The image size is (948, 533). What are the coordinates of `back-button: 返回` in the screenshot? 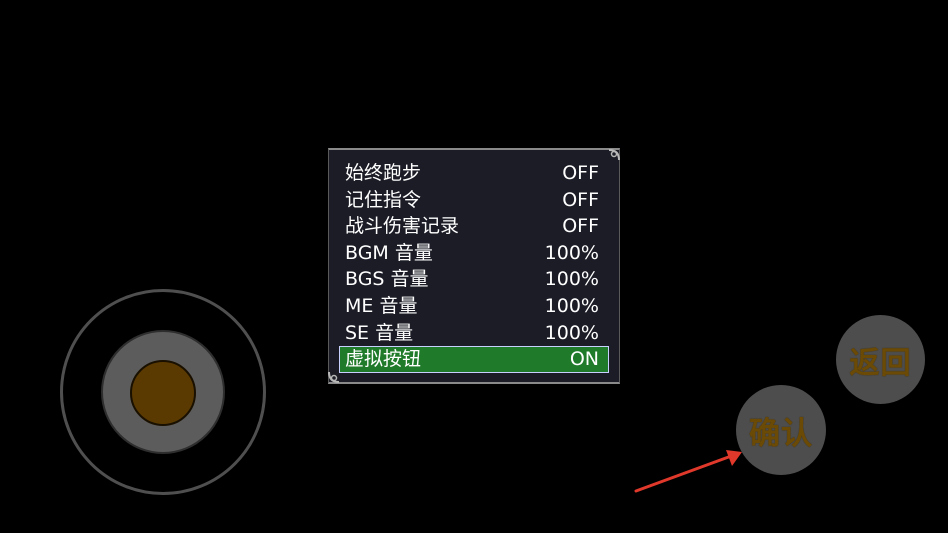 It's located at (880, 359).